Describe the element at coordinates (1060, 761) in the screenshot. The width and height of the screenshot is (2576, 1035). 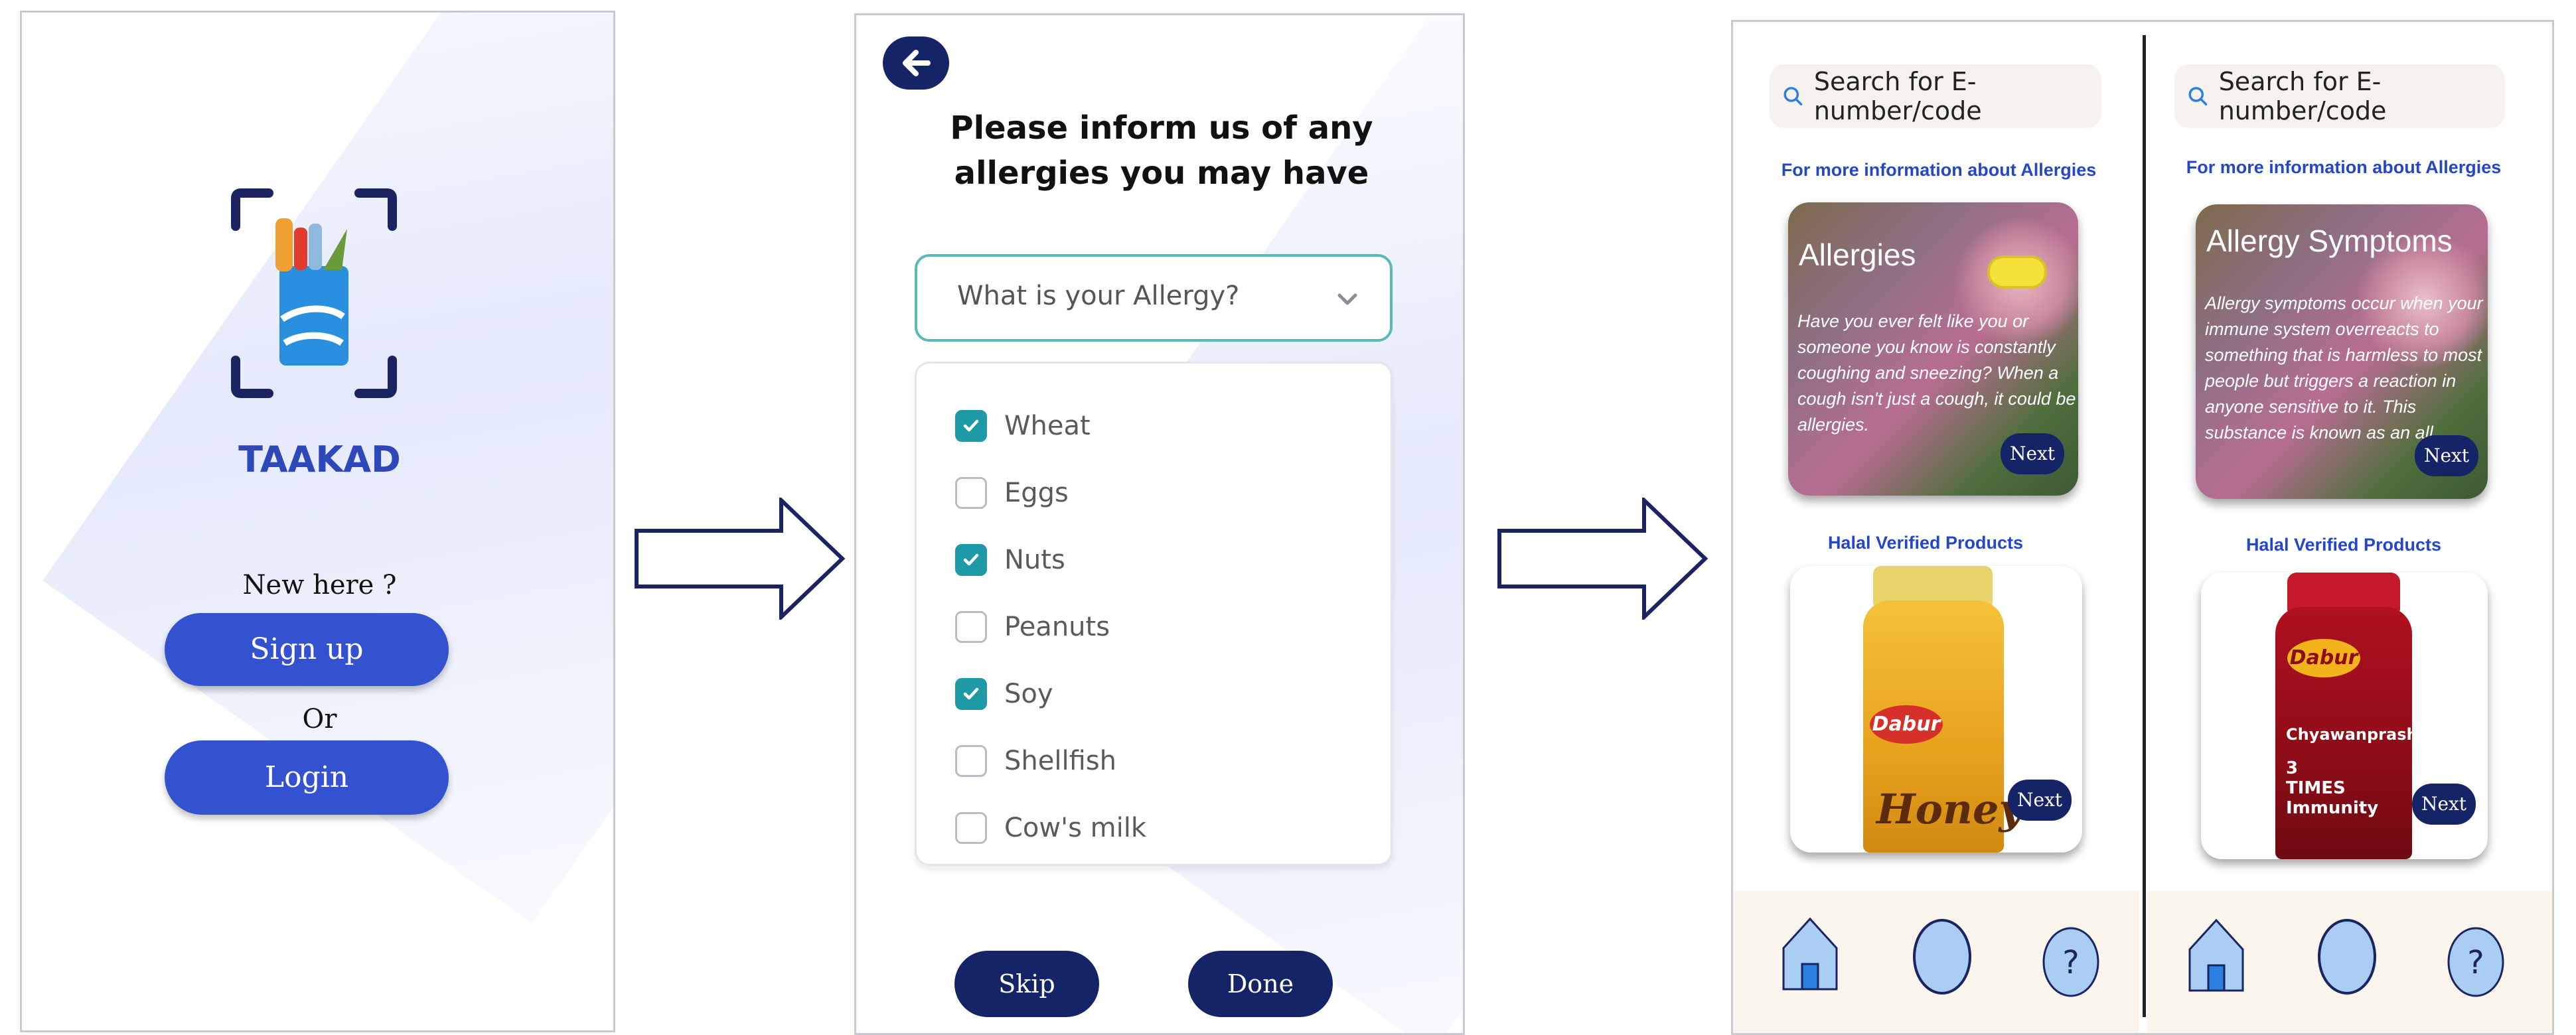
I see `option-label: Shellfish` at that location.